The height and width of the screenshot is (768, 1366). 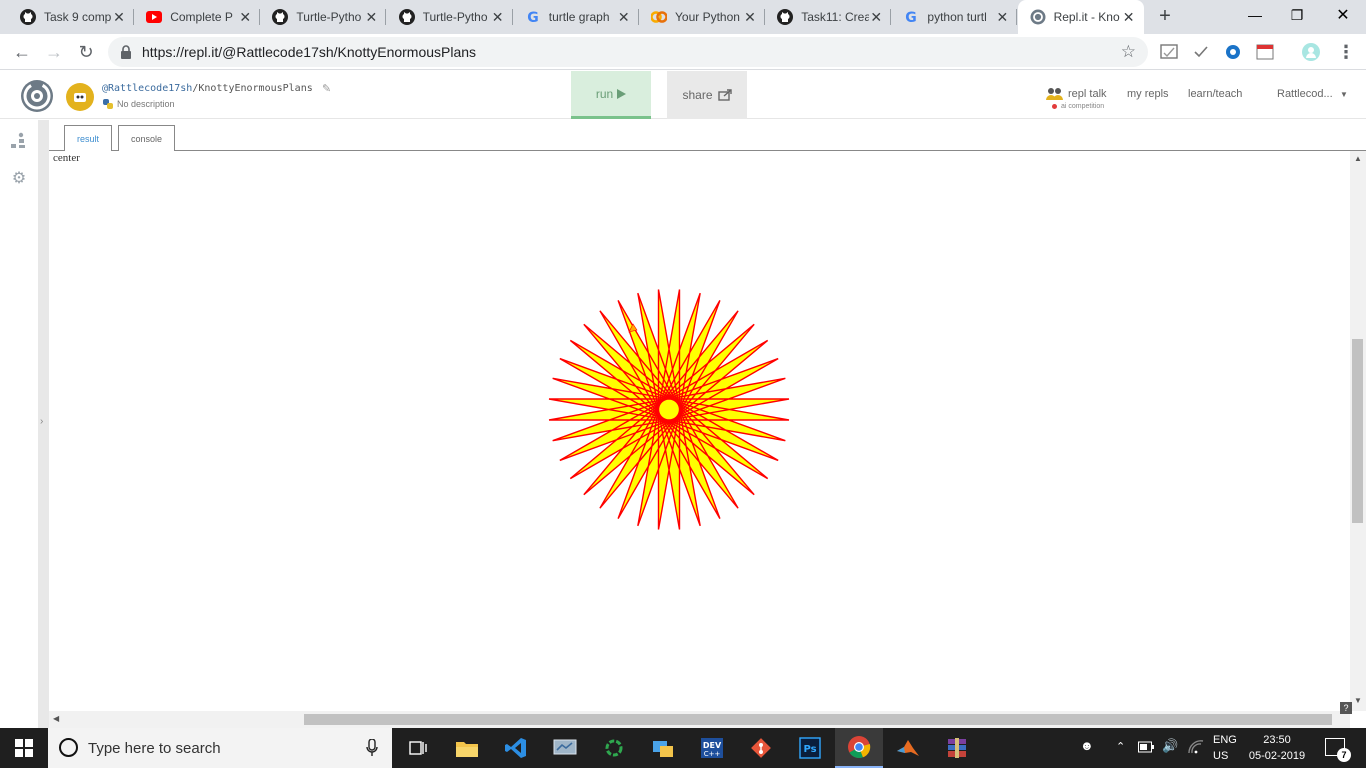 What do you see at coordinates (19, 141) in the screenshot?
I see `files-tree-icon` at bounding box center [19, 141].